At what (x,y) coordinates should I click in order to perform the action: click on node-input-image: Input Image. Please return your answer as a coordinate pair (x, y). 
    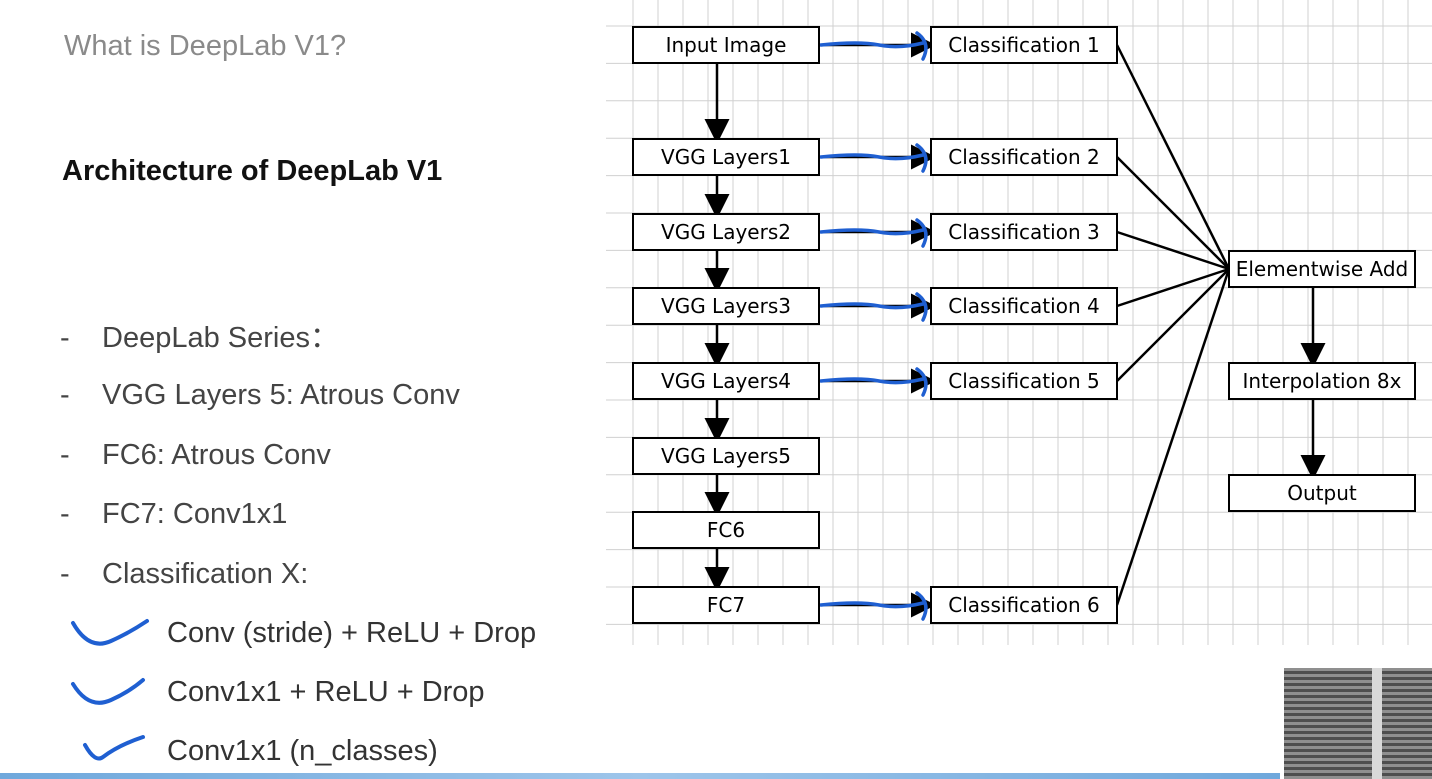
    Looking at the image, I should click on (726, 45).